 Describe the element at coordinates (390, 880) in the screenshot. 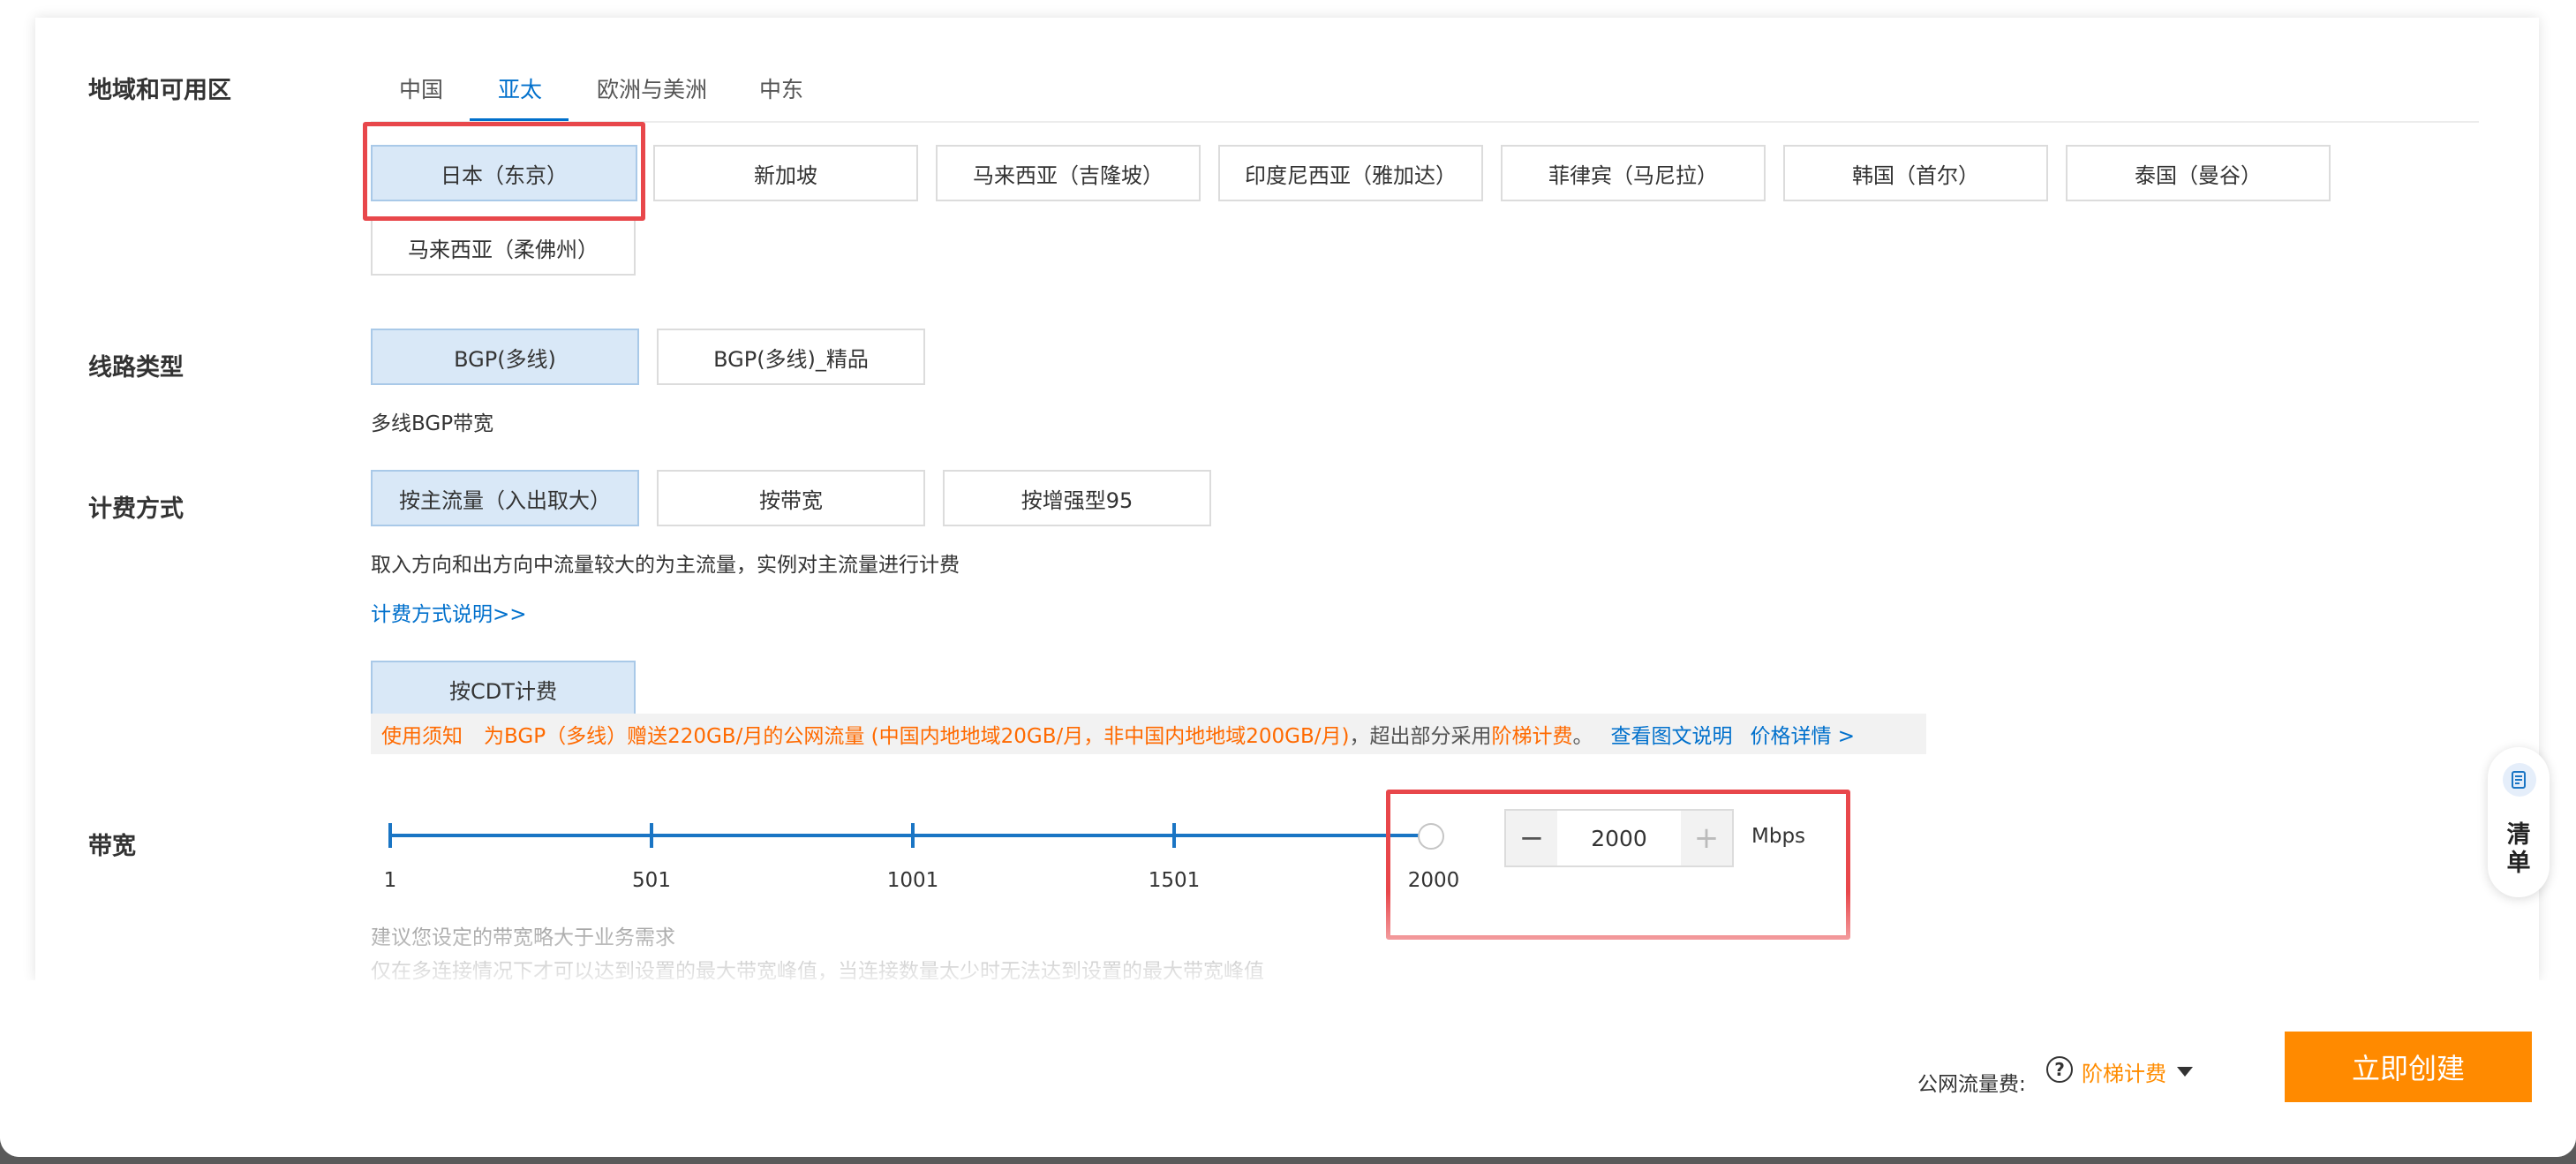

I see `slider-tick-label: 1` at that location.